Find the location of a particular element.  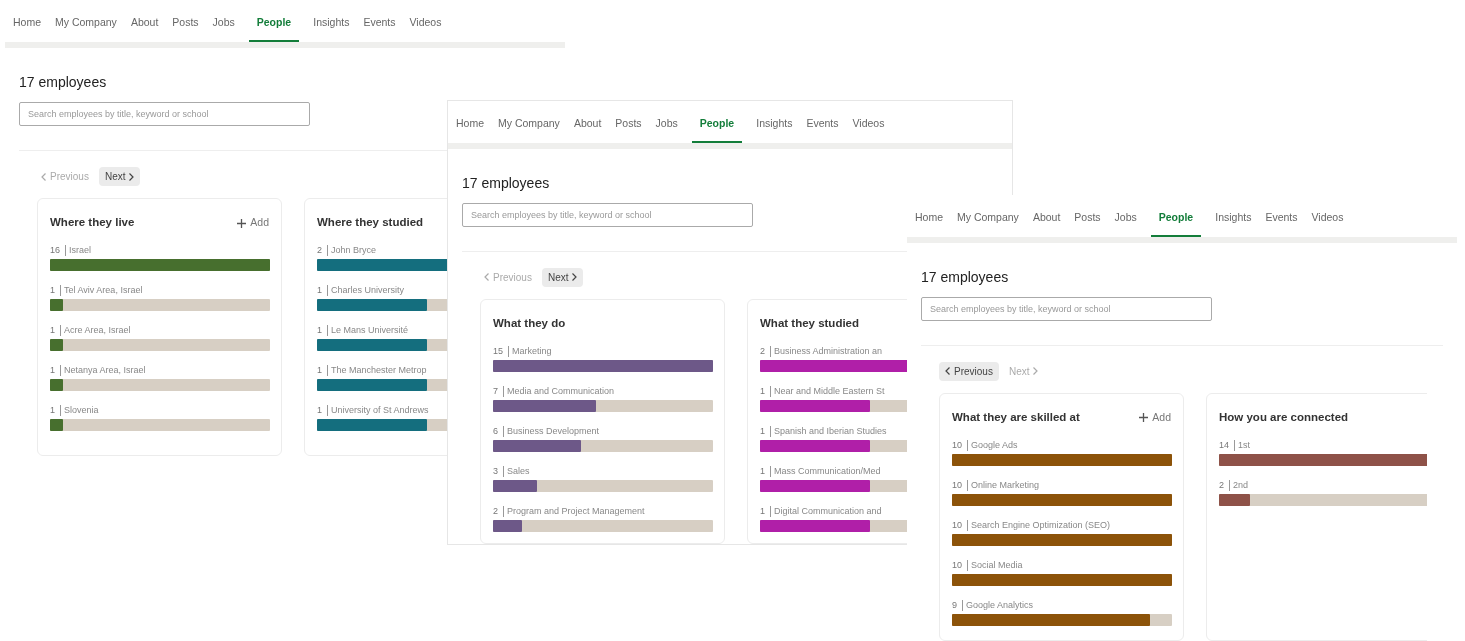

row-label: Media and Communication is located at coordinates (559, 391).